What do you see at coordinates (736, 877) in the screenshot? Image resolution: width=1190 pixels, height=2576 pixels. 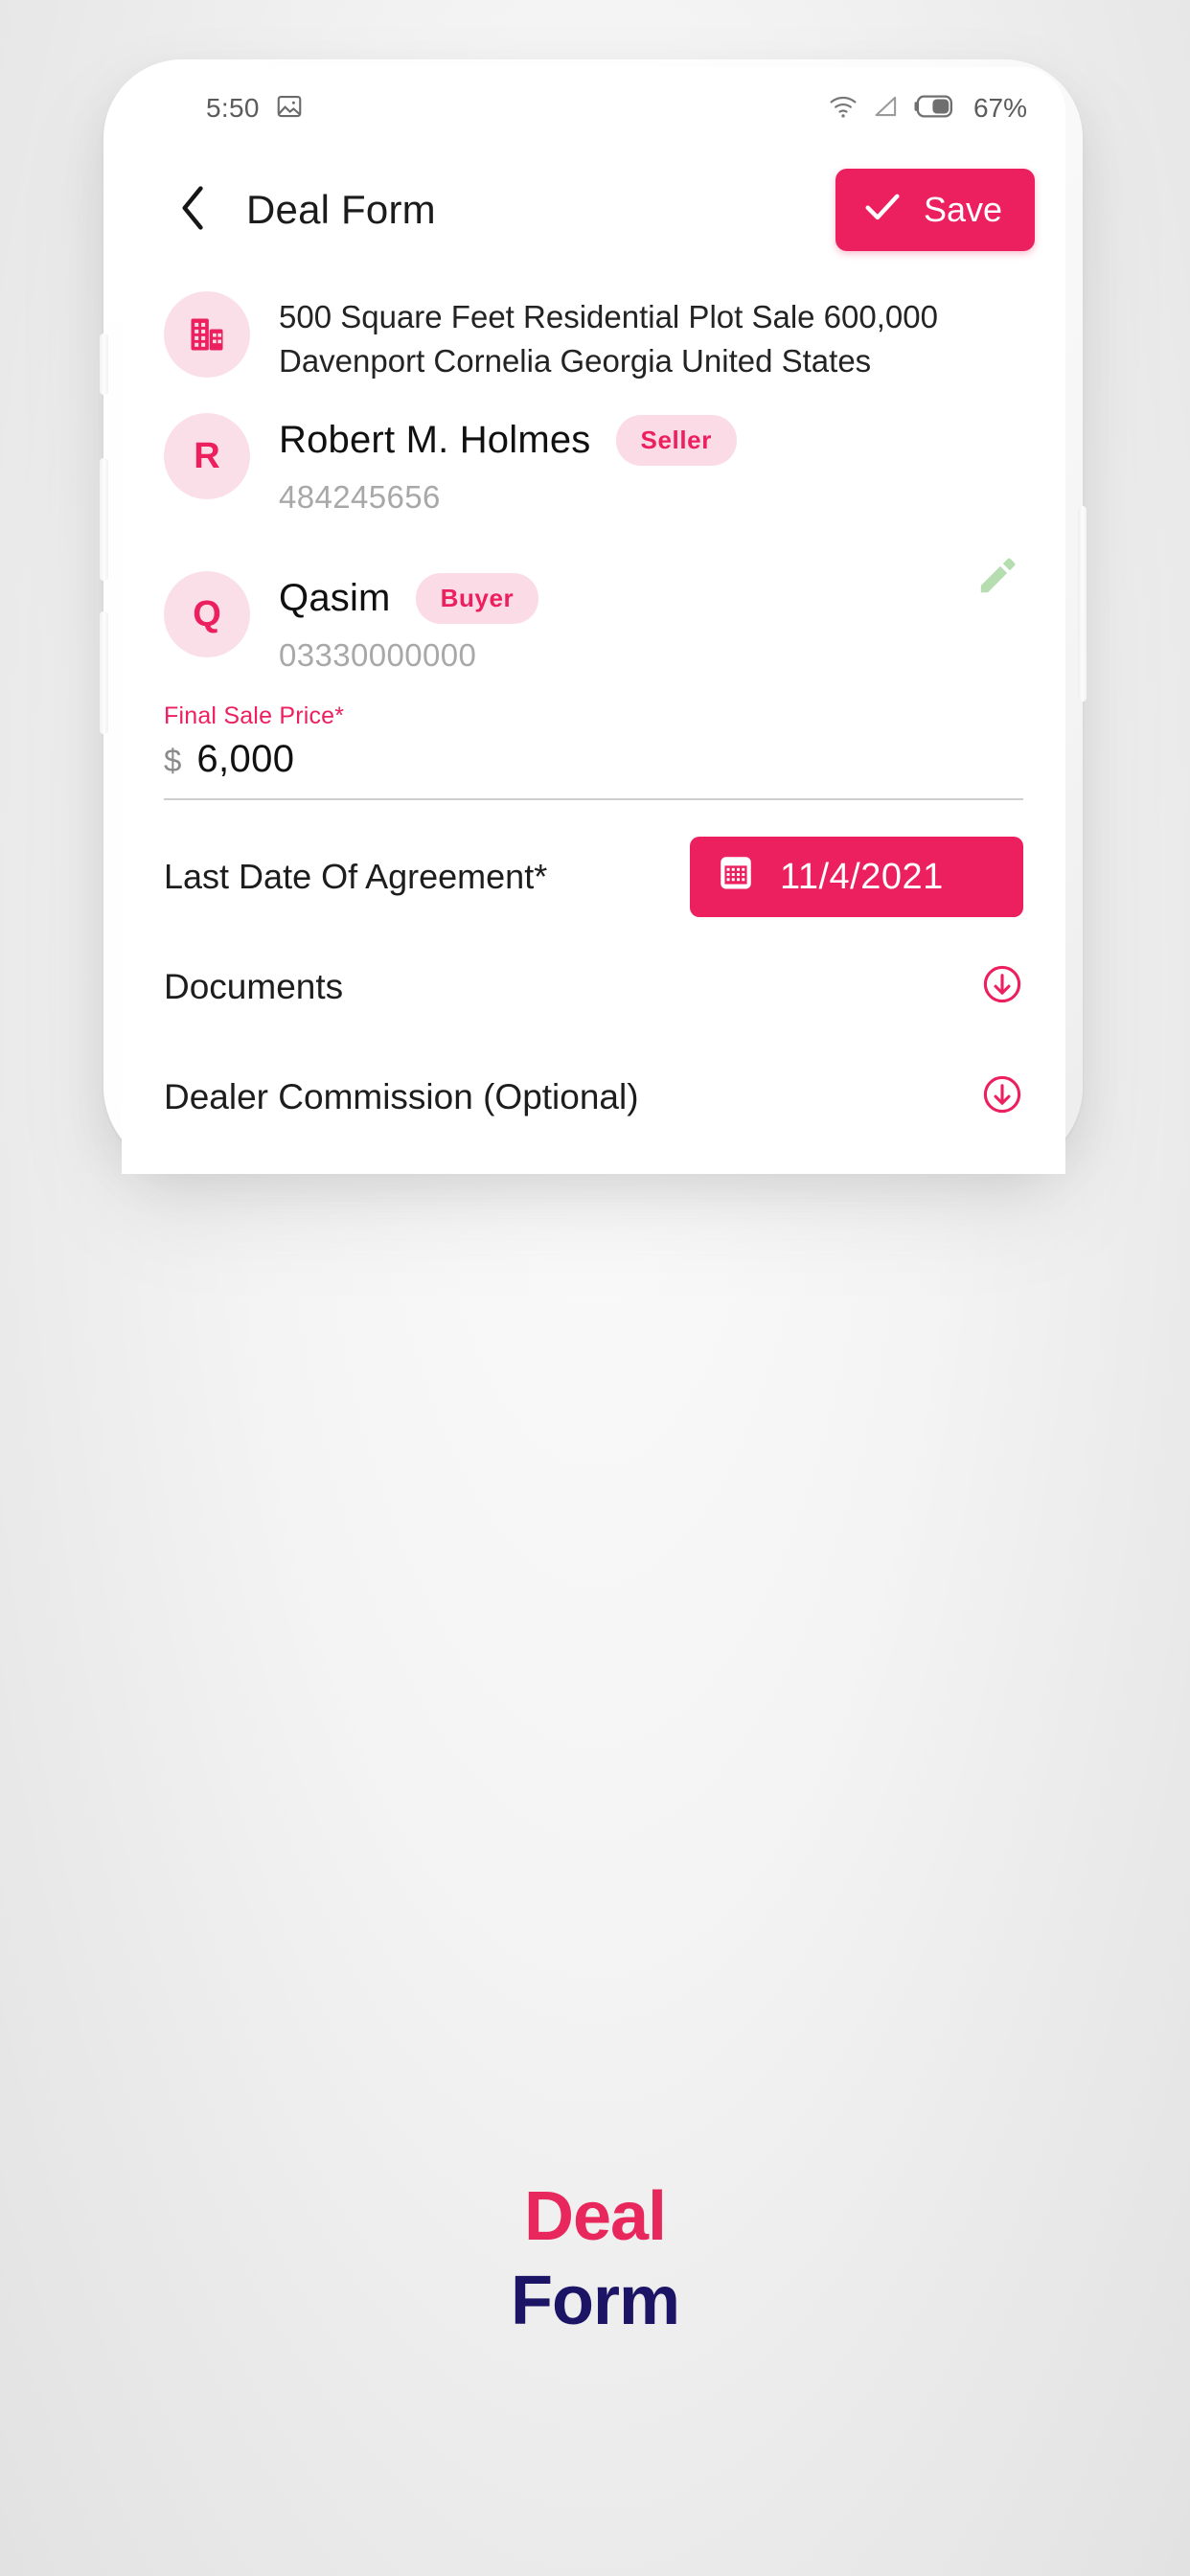 I see `calendar-icon` at bounding box center [736, 877].